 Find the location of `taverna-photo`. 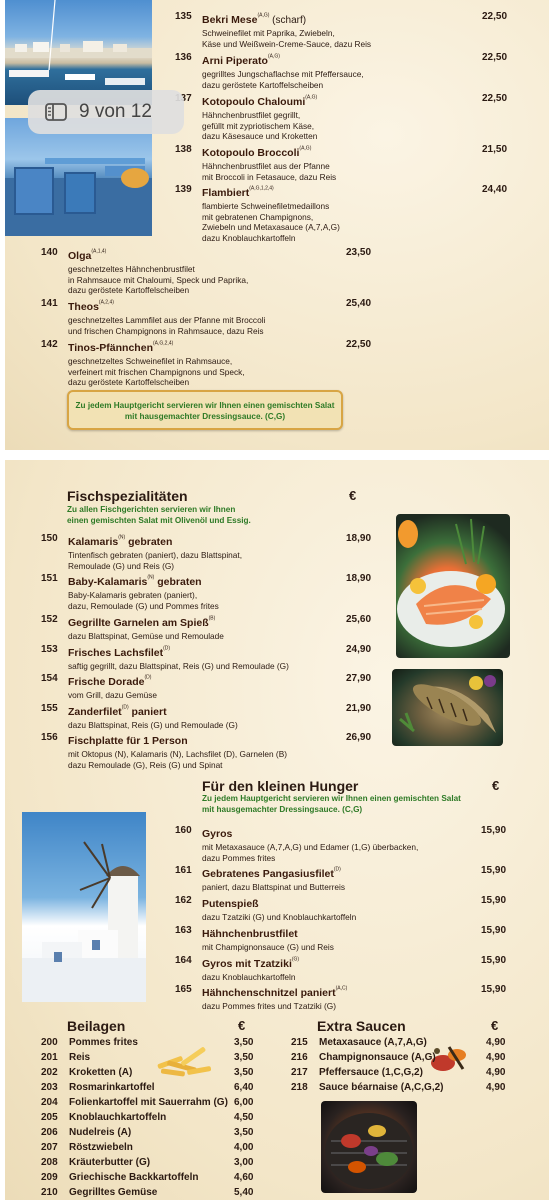

taverna-photo is located at coordinates (78, 177).